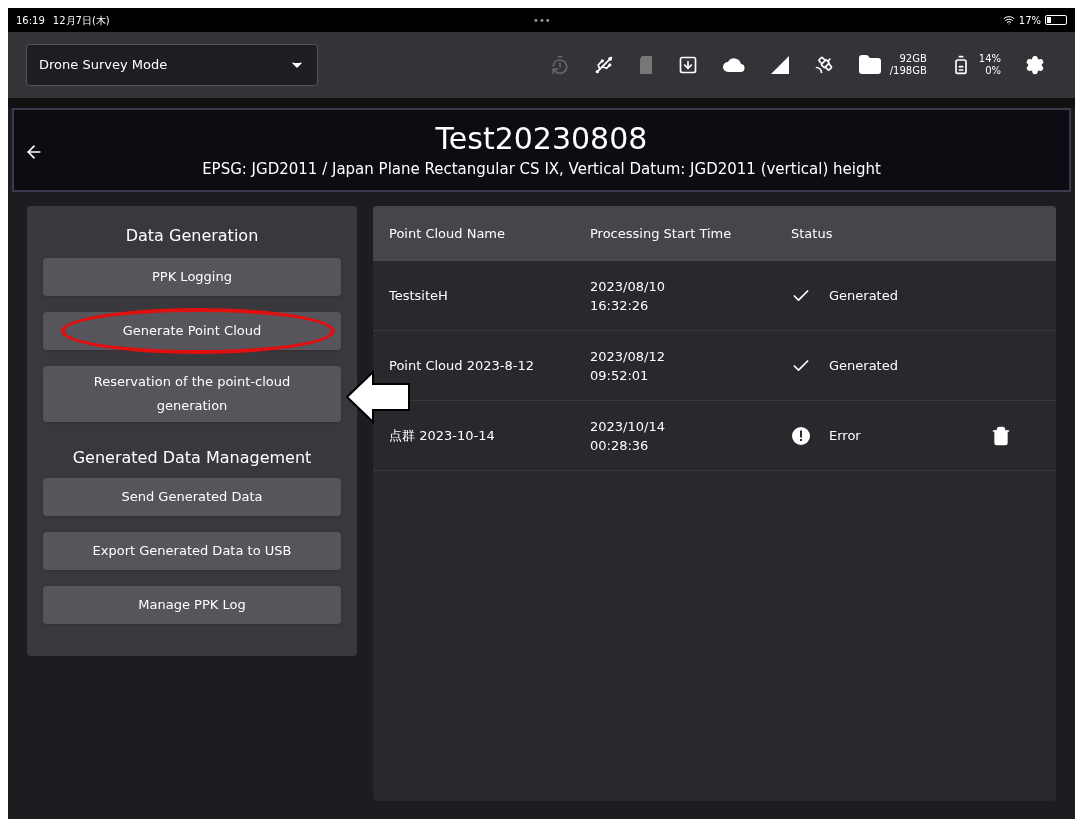  What do you see at coordinates (687, 65) in the screenshot?
I see `download-icon` at bounding box center [687, 65].